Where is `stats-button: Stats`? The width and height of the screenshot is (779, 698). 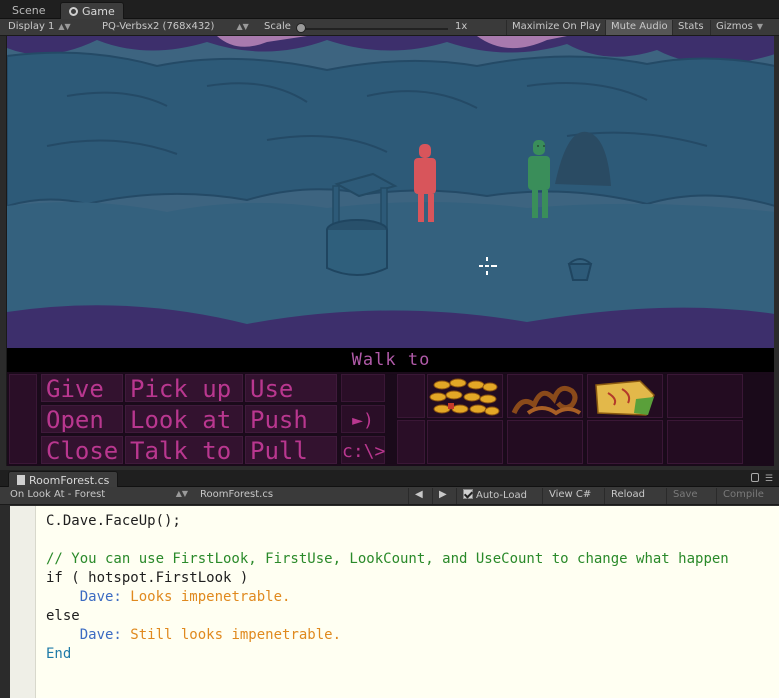 stats-button: Stats is located at coordinates (690, 27).